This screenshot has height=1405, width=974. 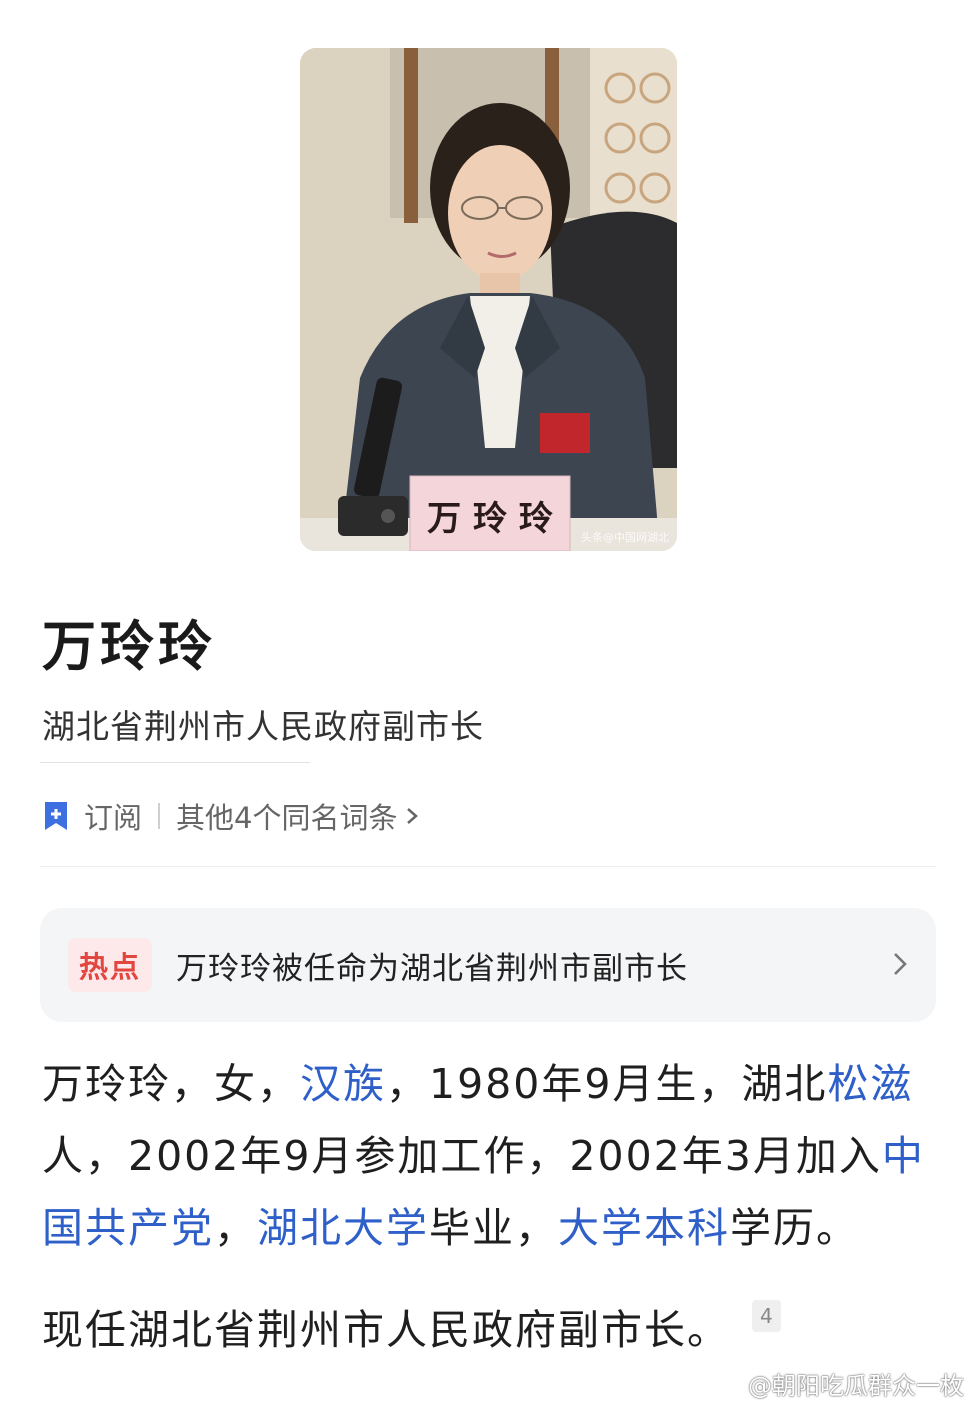 I want to click on page-title: 万玲玲, so click(x=129, y=646).